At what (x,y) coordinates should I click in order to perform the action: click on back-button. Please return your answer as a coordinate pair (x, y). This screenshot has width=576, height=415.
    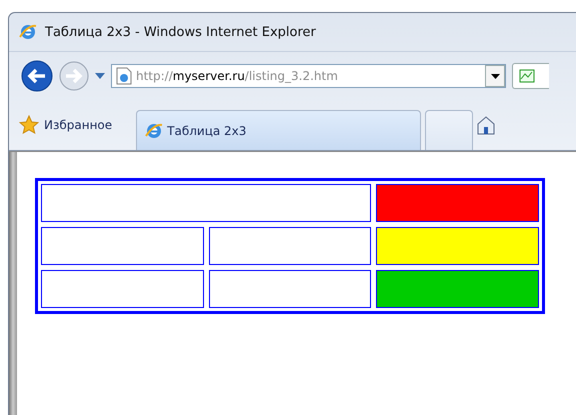
    Looking at the image, I should click on (37, 76).